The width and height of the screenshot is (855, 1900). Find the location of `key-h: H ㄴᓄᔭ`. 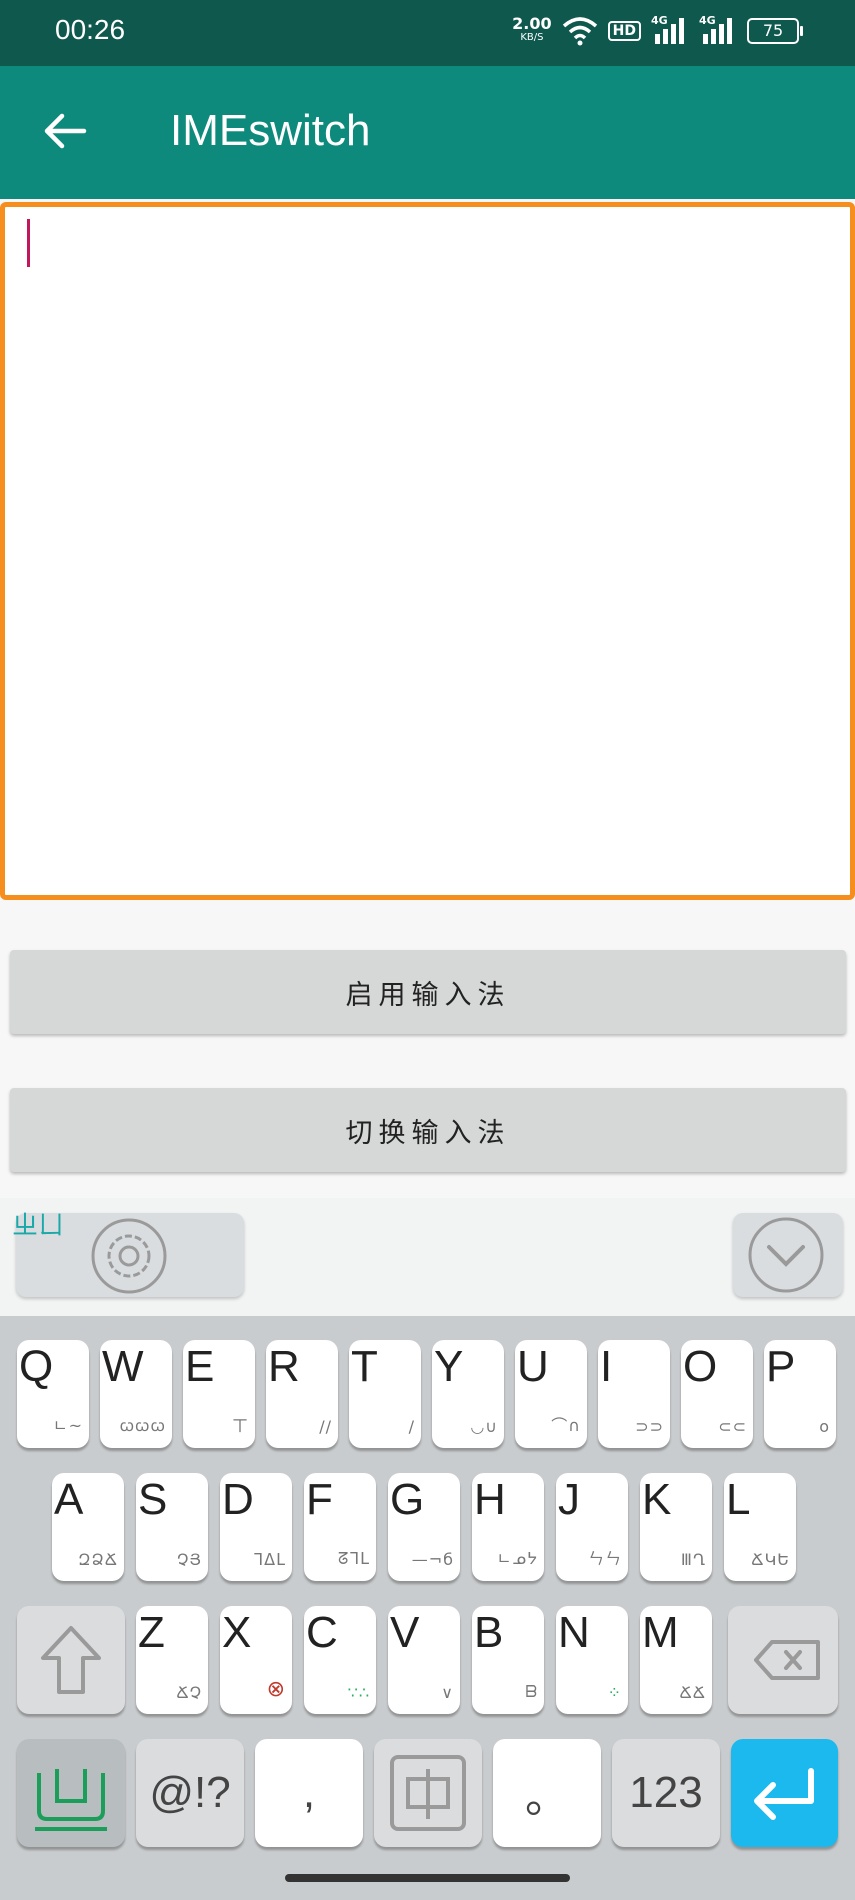

key-h: H ㄴᓄᔭ is located at coordinates (508, 1527).